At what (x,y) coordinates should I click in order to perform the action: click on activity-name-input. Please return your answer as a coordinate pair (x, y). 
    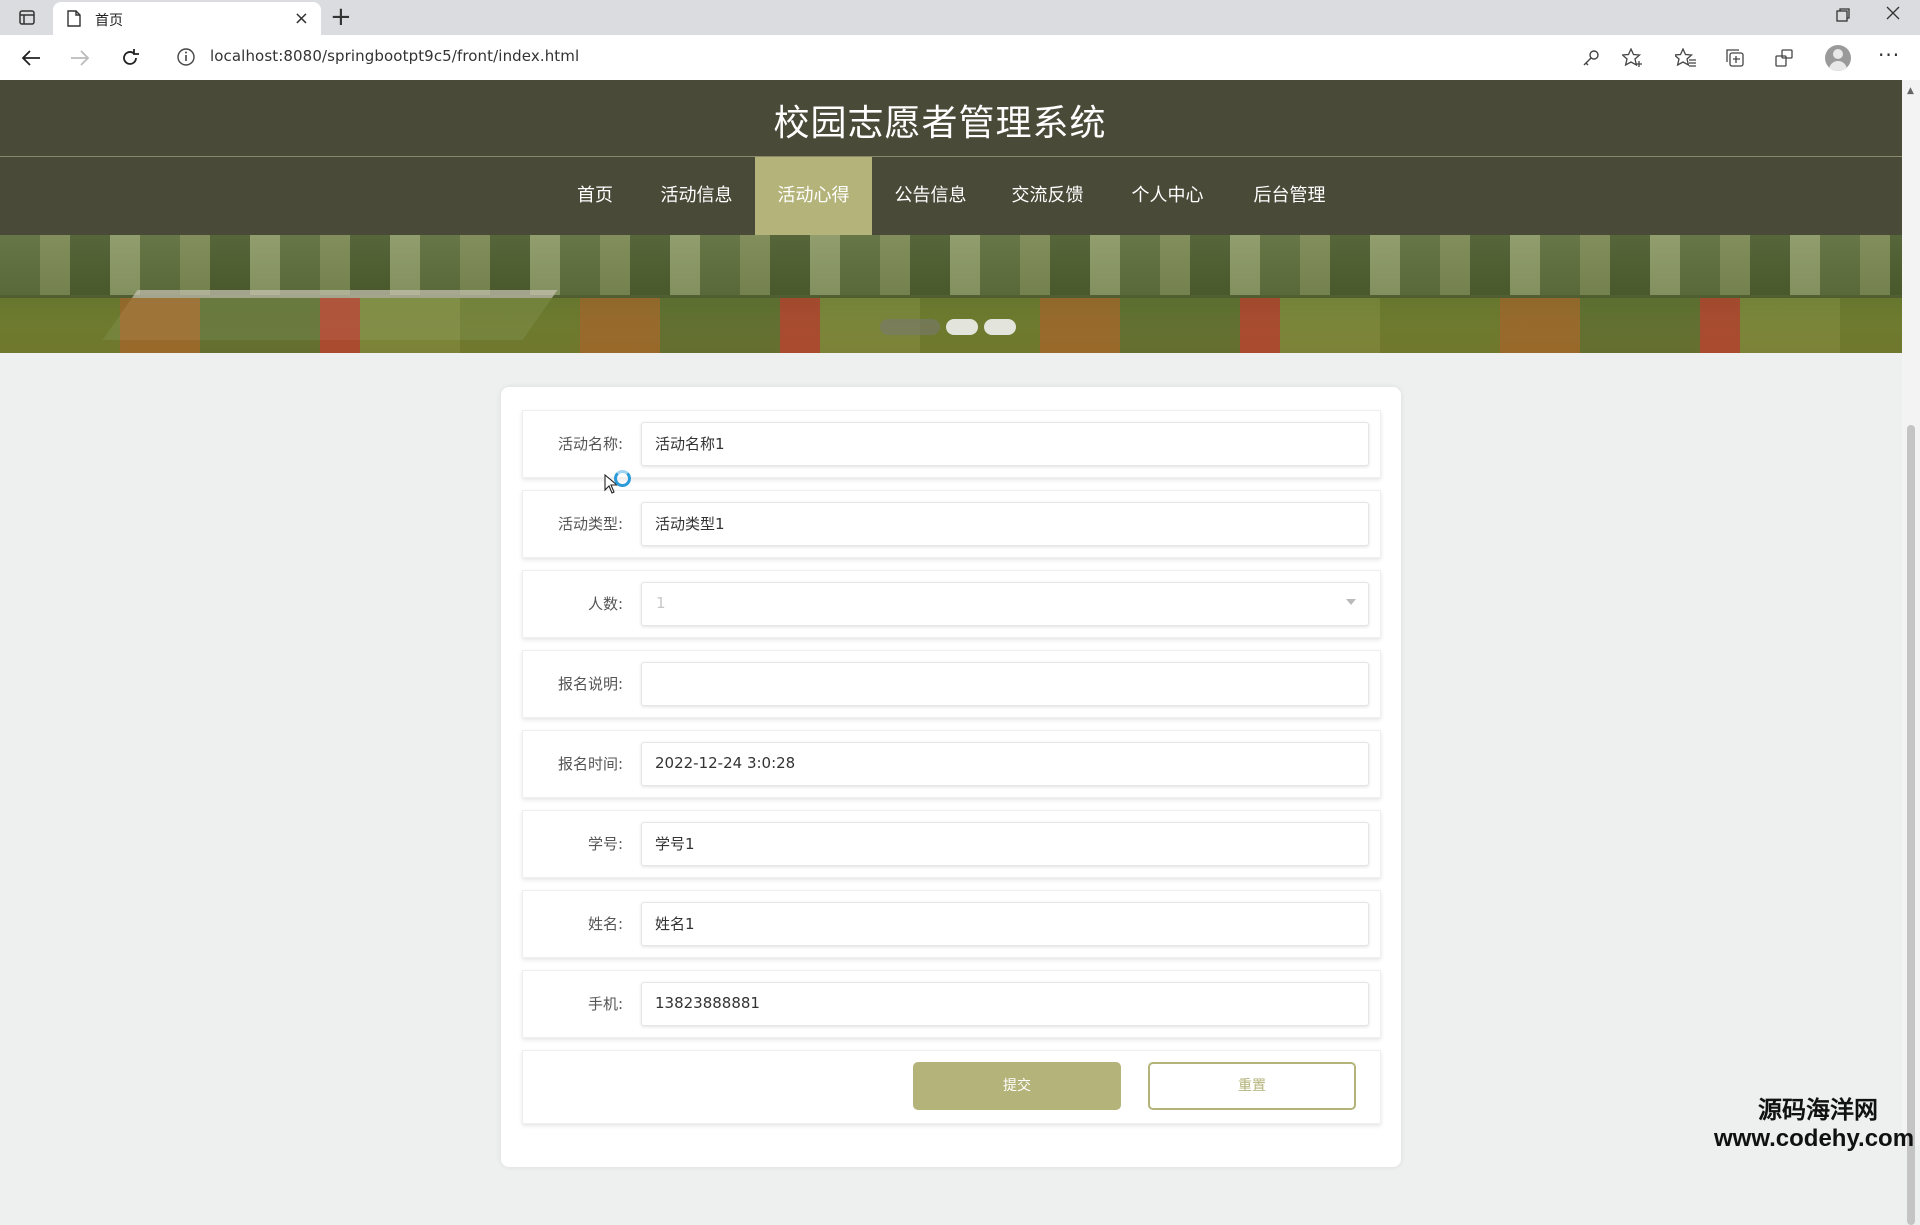
    Looking at the image, I should click on (998, 443).